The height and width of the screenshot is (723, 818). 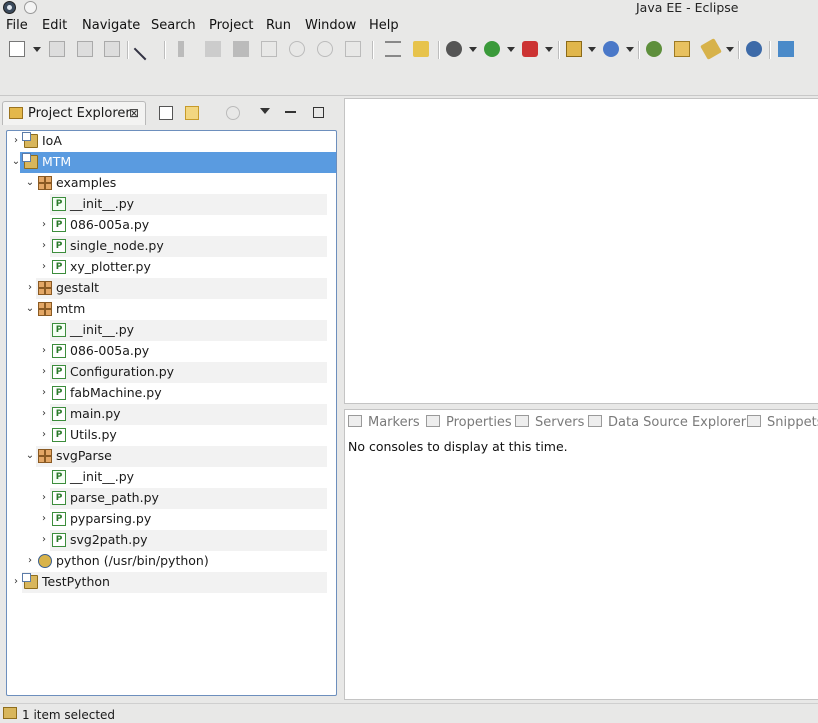 I want to click on wizard-icon, so click(x=421, y=49).